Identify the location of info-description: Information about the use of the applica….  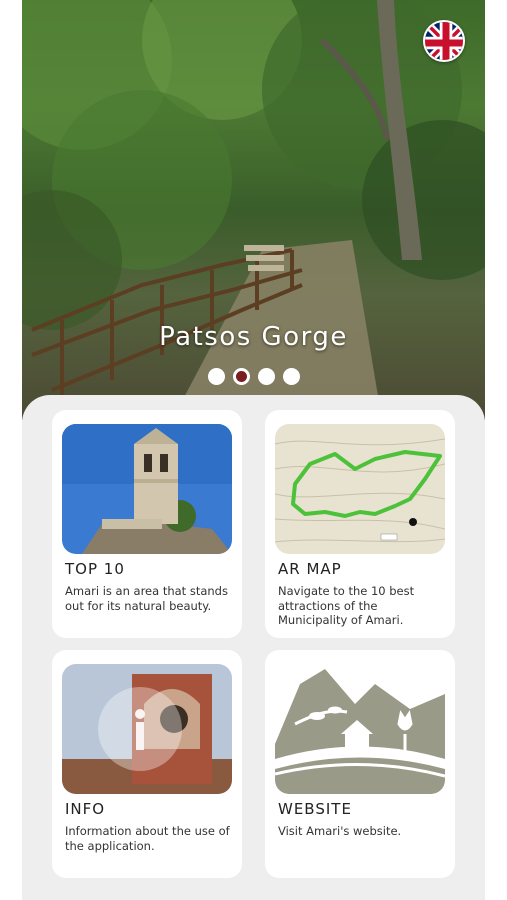
(147, 838).